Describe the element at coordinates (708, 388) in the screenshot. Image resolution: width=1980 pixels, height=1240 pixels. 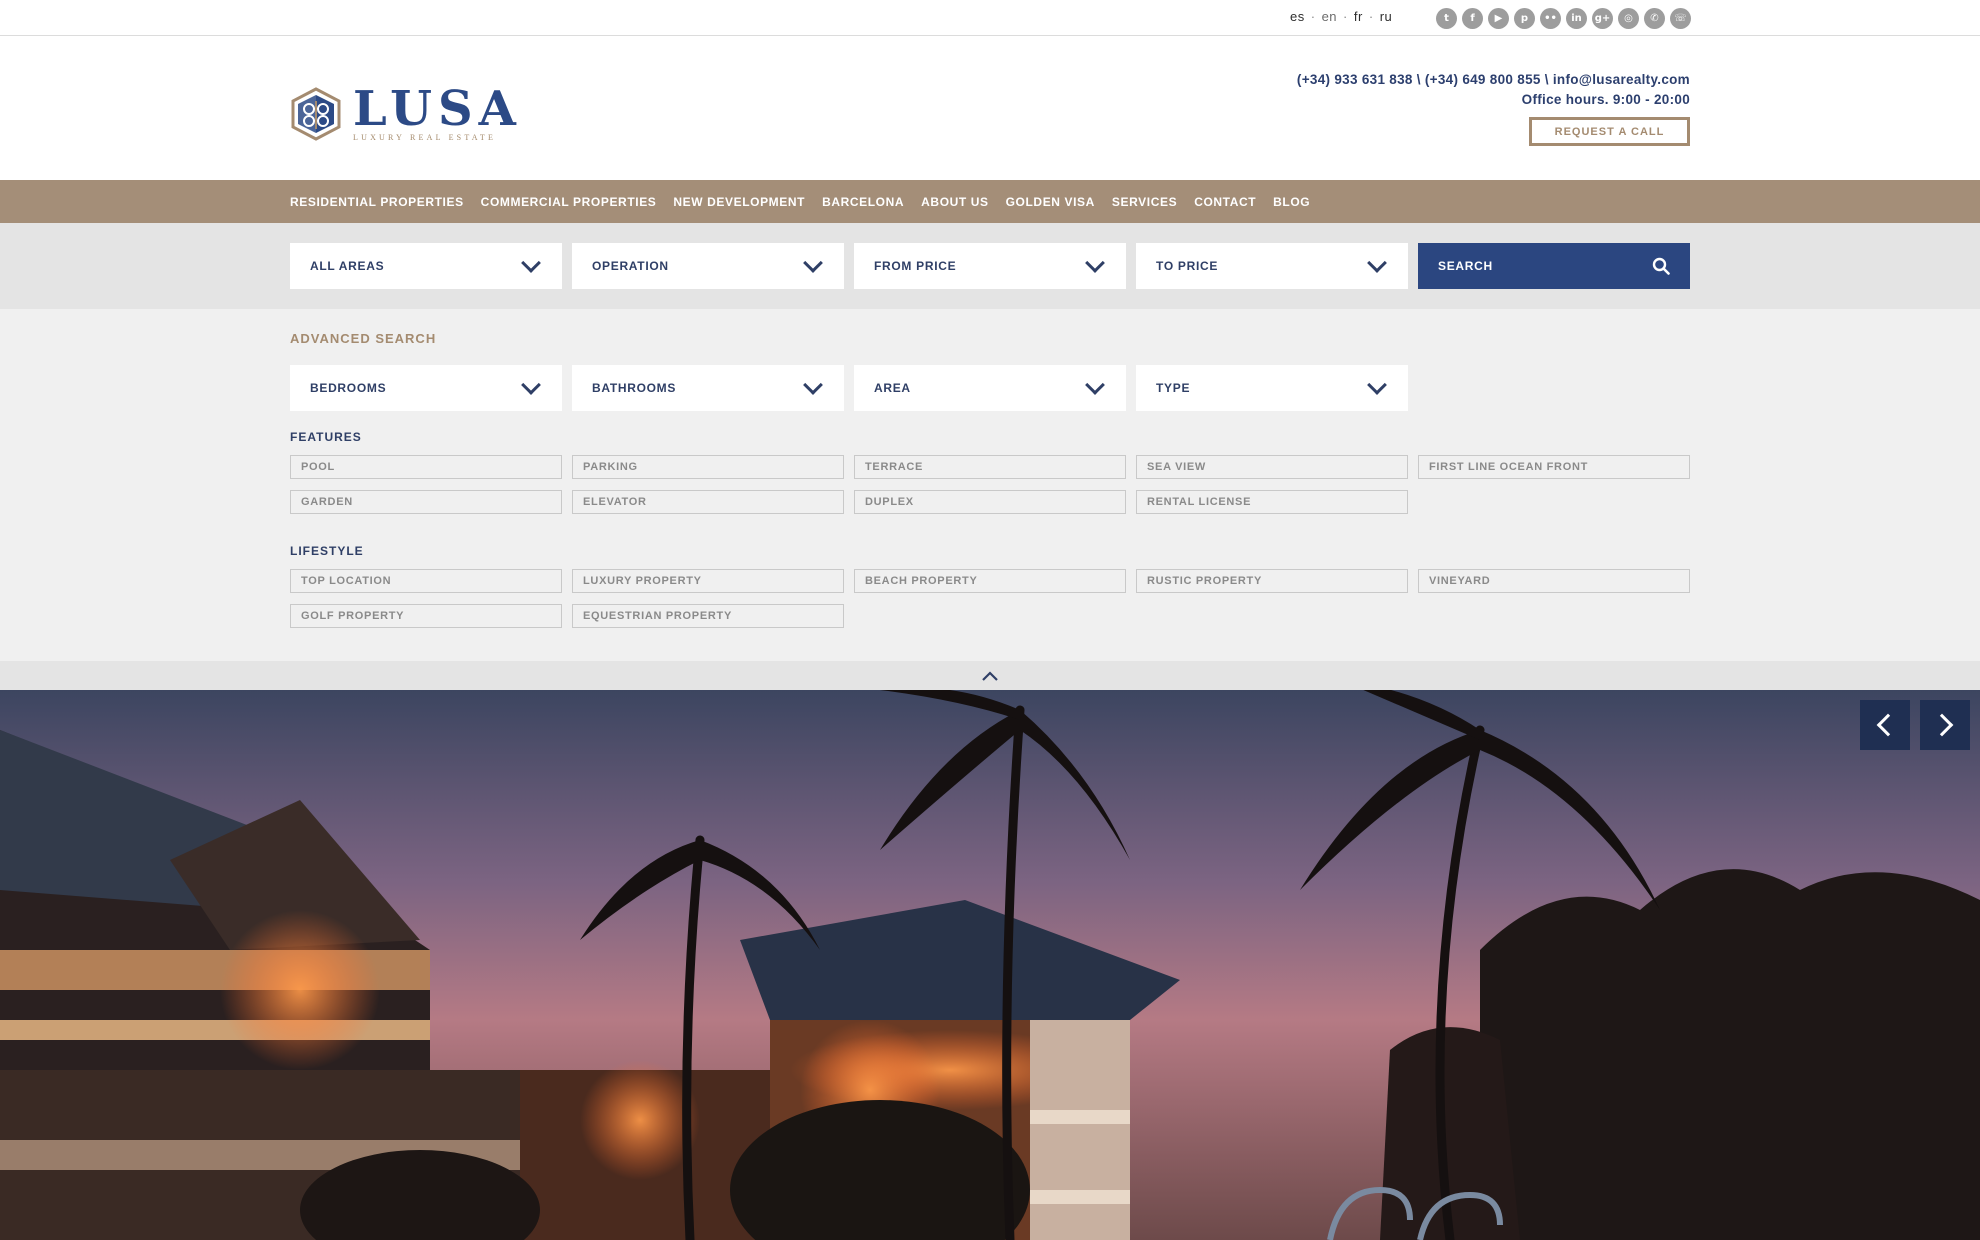
I see `bathrooms-select: BATHROOMS` at that location.